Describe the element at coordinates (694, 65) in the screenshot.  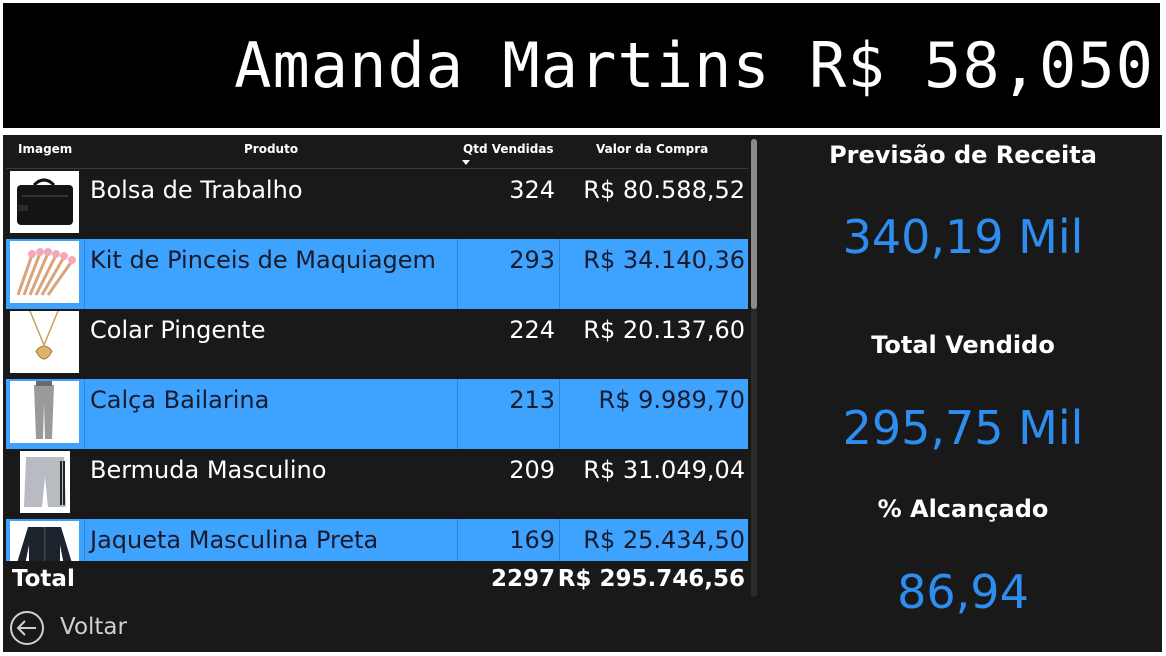
I see `header-title: Amanda Martins R$ 58,050` at that location.